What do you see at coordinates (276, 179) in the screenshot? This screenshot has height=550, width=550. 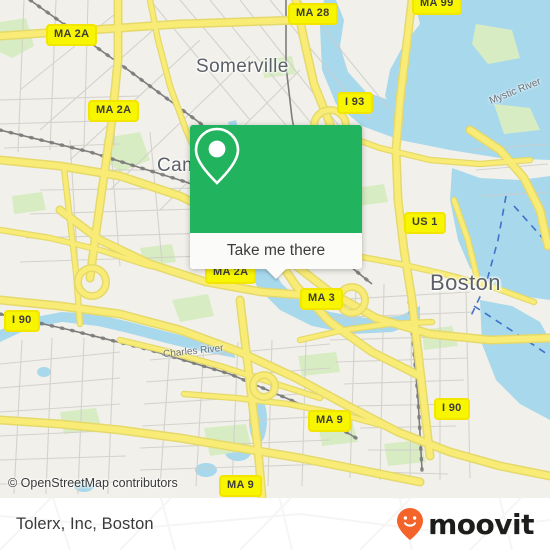 I see `callout-pin-area` at bounding box center [276, 179].